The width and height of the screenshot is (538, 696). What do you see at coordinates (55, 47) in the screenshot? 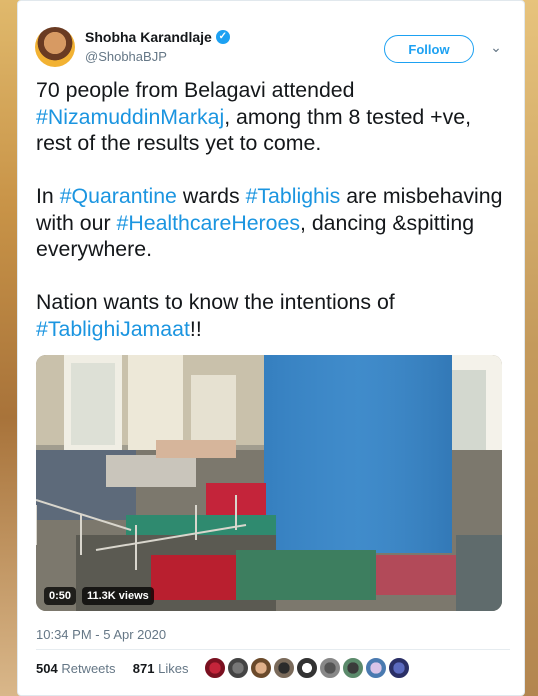
I see `avatar` at bounding box center [55, 47].